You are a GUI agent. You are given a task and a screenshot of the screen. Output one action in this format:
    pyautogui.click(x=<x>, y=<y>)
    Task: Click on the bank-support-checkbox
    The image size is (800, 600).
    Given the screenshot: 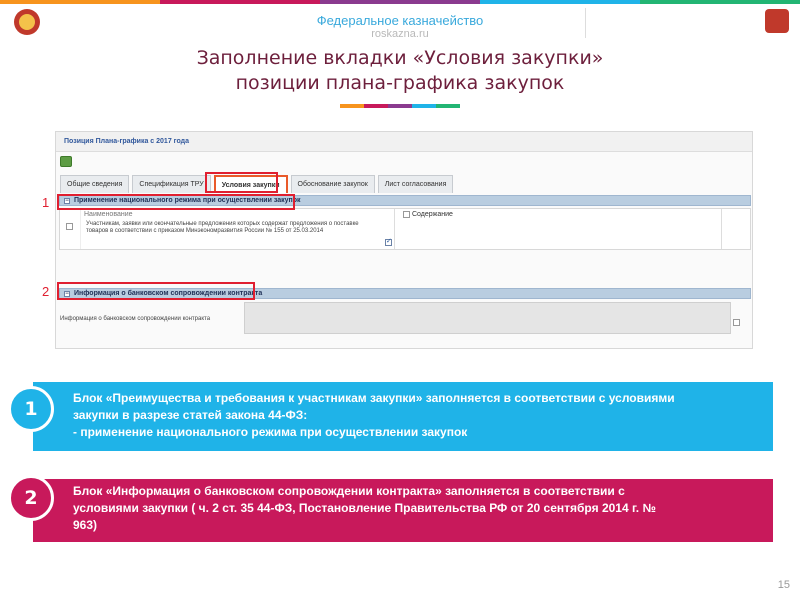 What is the action you would take?
    pyautogui.click(x=736, y=322)
    